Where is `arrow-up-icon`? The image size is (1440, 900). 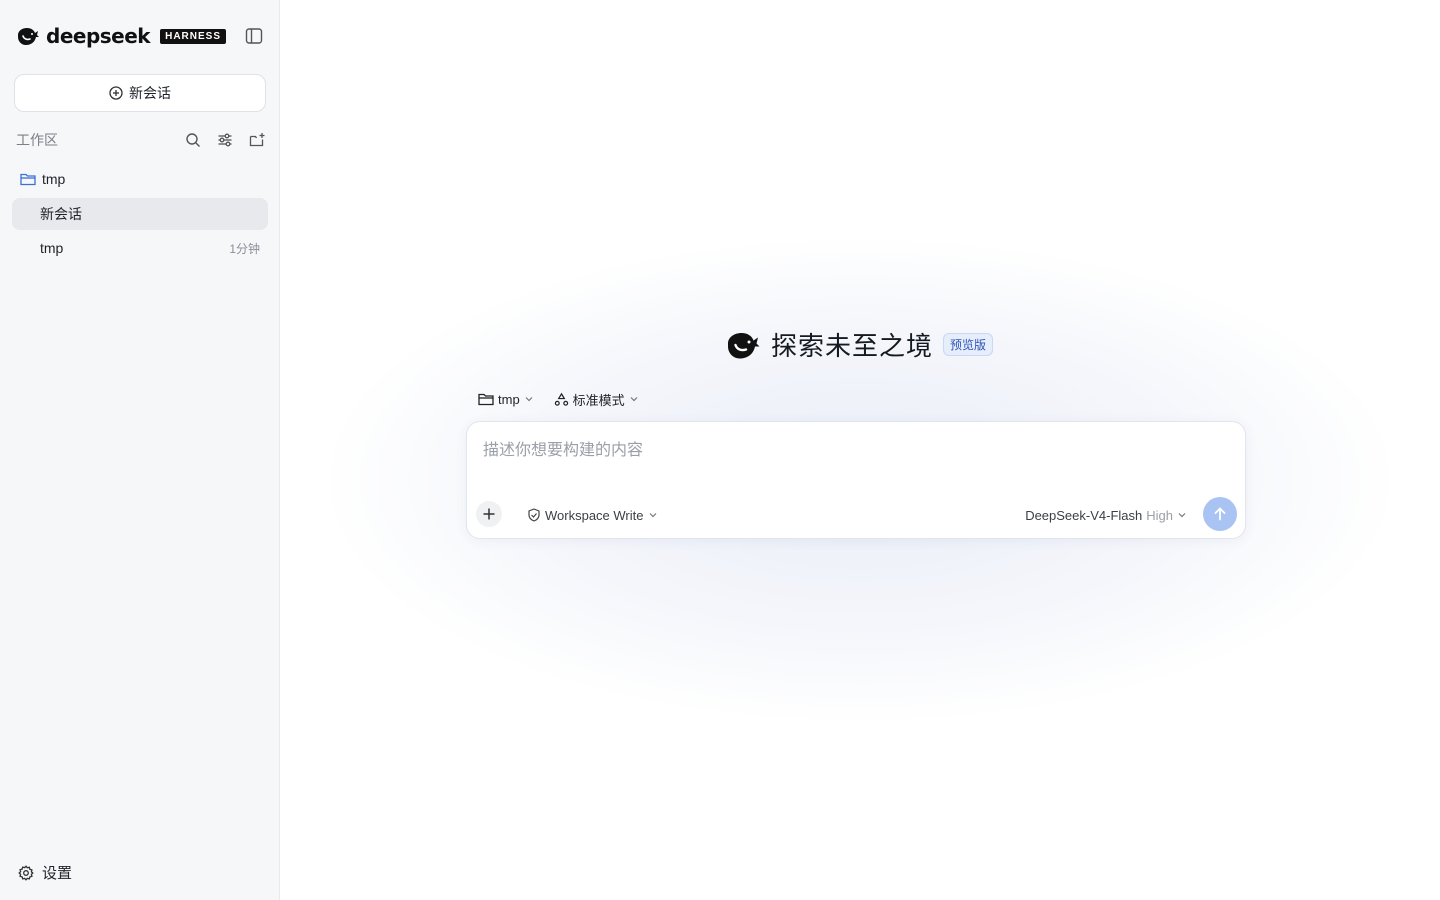
arrow-up-icon is located at coordinates (1220, 514).